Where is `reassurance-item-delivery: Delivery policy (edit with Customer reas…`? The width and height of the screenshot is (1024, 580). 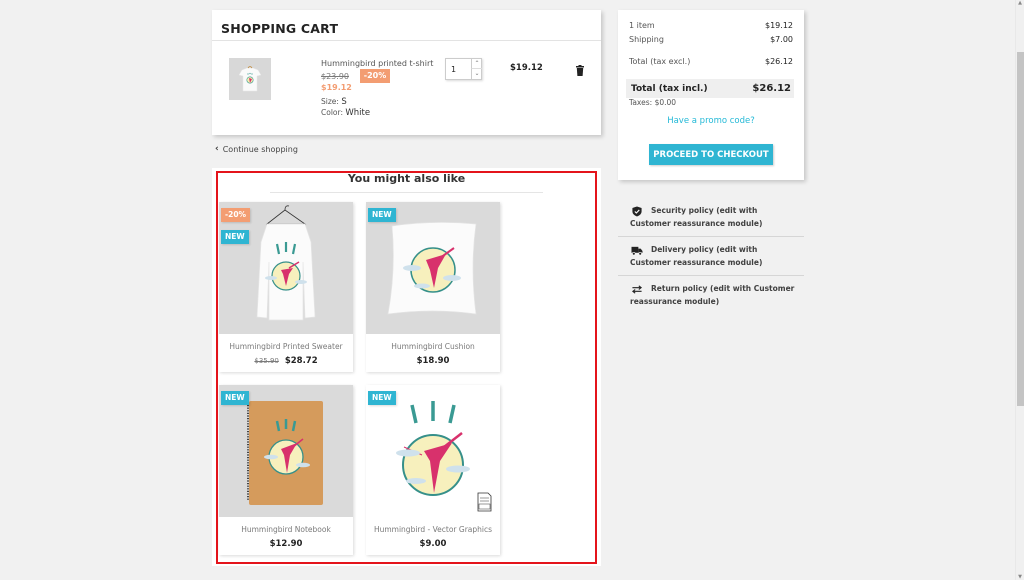
reassurance-item-delivery: Delivery policy (edit with Customer reas… is located at coordinates (711, 256).